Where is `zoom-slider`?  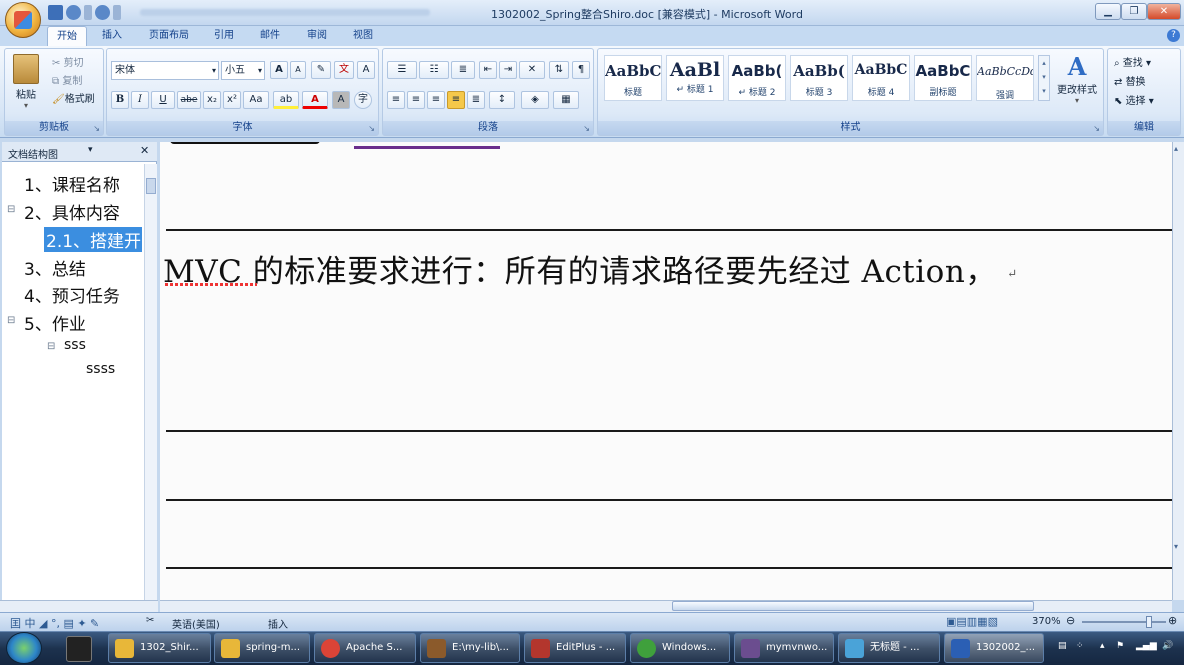
zoom-slider is located at coordinates (1124, 622).